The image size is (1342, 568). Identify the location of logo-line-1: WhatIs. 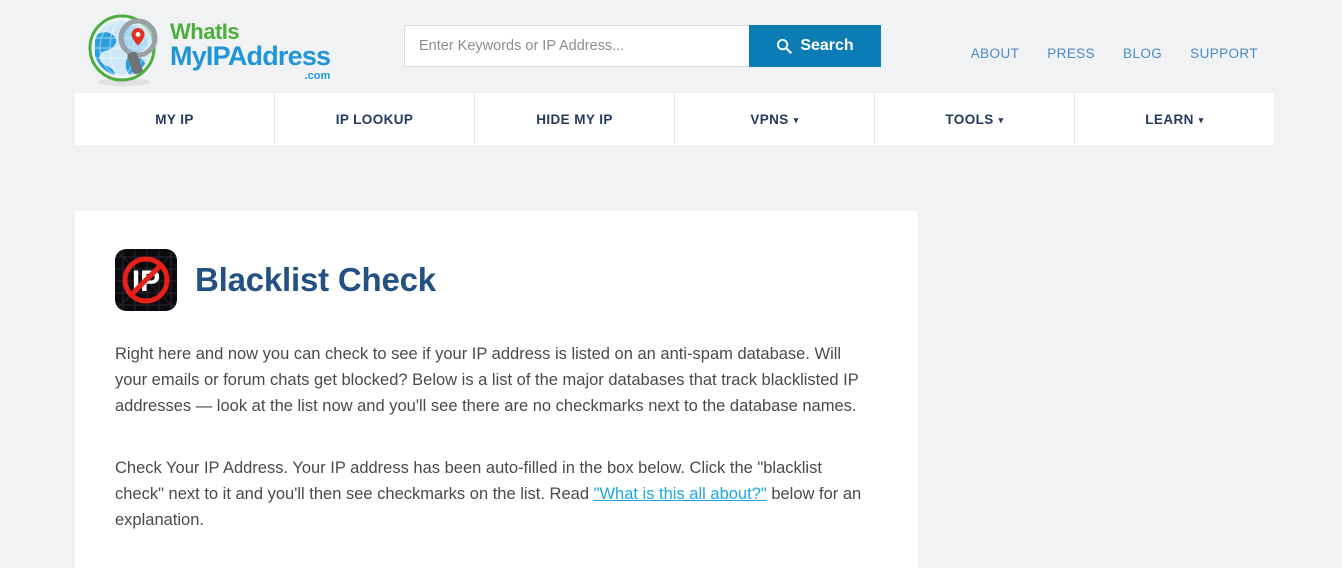
(205, 32).